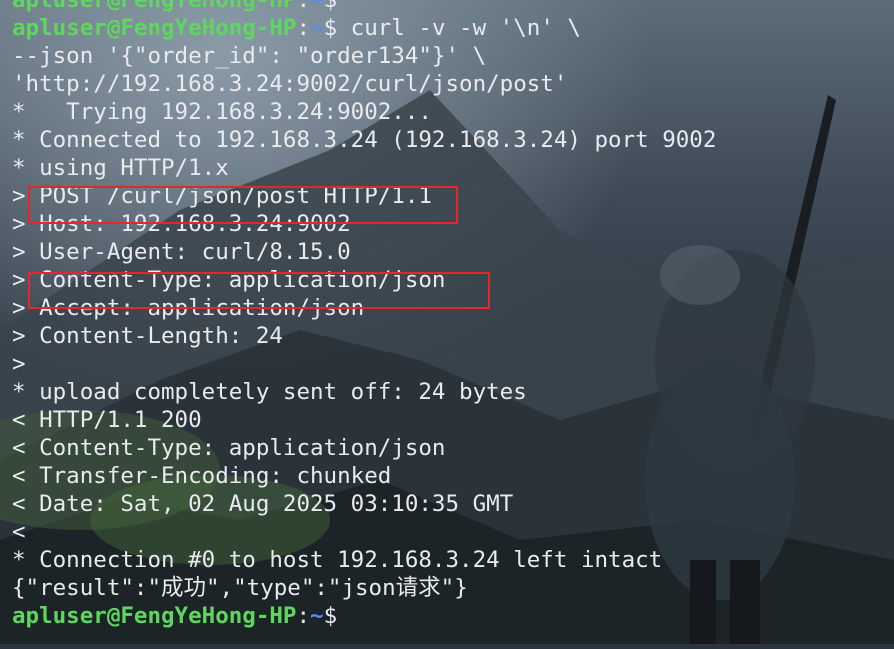 The width and height of the screenshot is (894, 649). Describe the element at coordinates (249, 56) in the screenshot. I see `command-continuation: --json '{"order_id": "order134"}' \` at that location.